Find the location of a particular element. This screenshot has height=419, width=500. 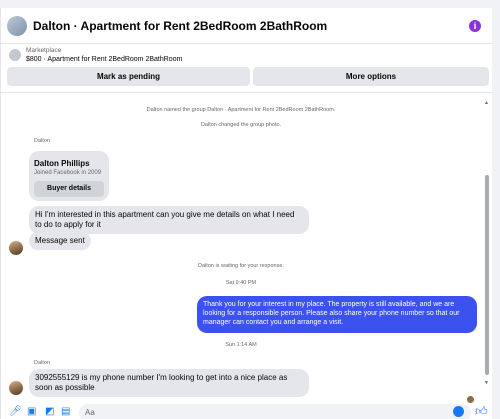

mark-as-pending-button: Mark as pending is located at coordinates (128, 76).